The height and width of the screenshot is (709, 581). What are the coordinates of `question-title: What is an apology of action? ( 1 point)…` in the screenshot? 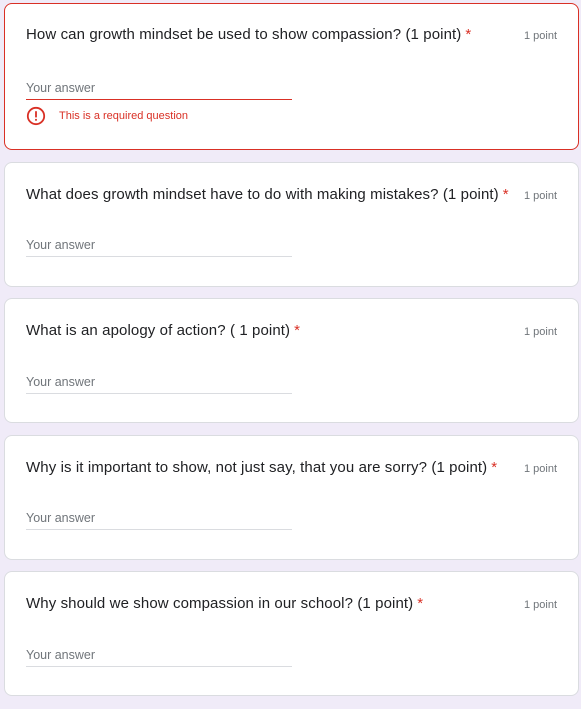 It's located at (163, 330).